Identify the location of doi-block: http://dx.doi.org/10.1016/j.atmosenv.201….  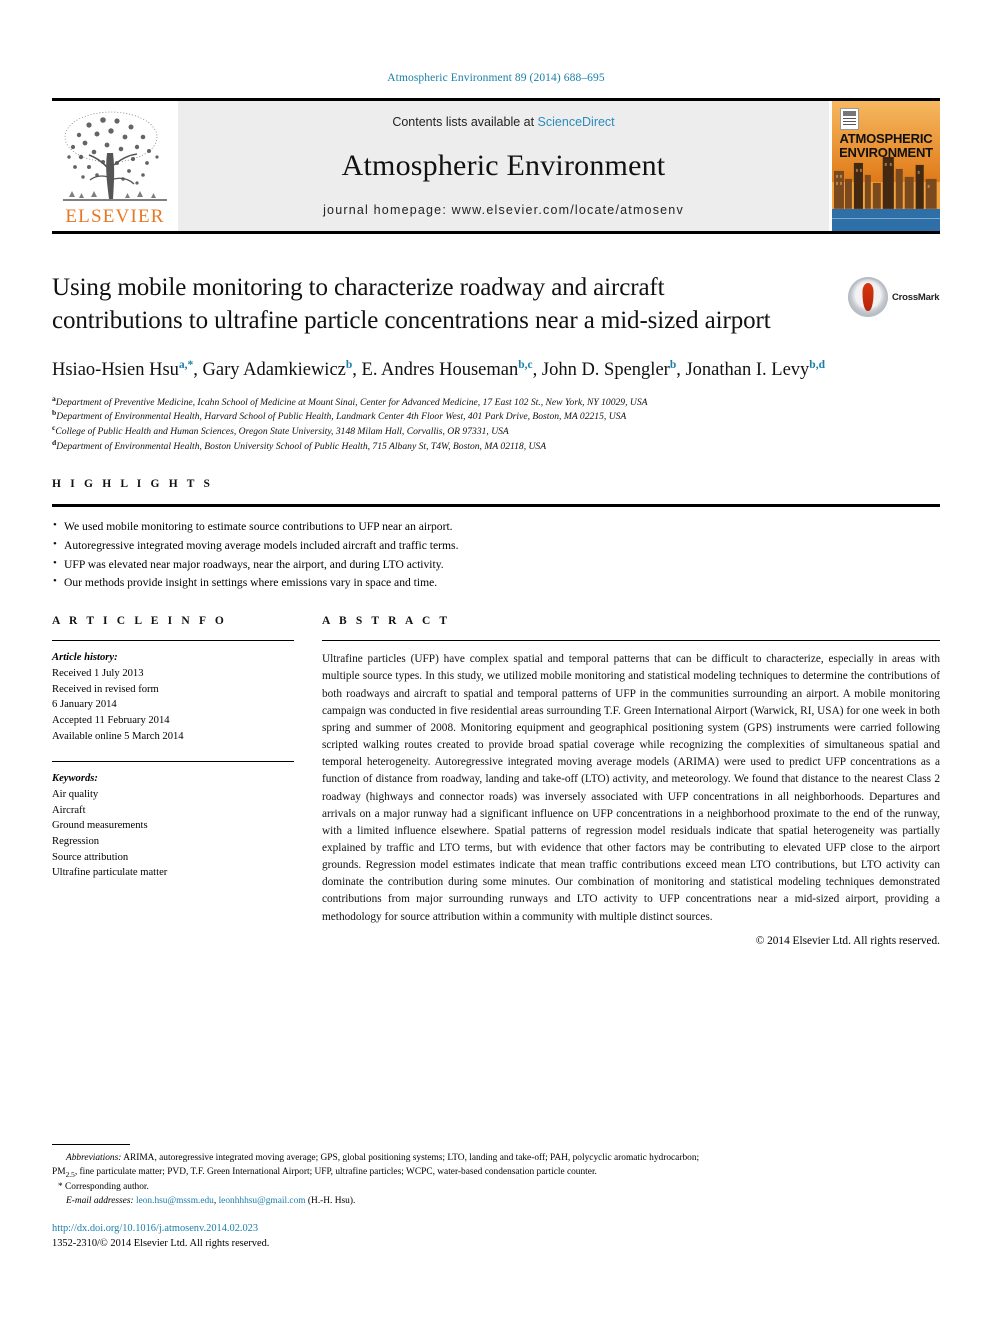
(496, 1229).